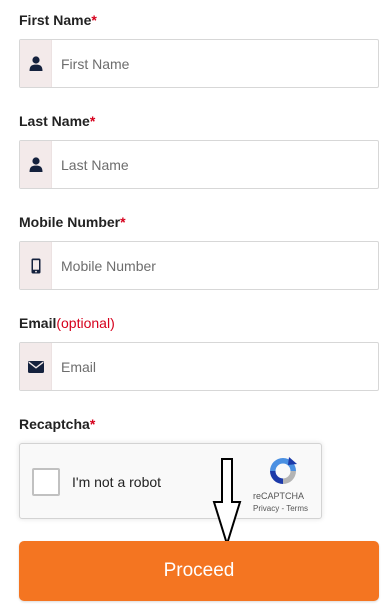 The image size is (387, 610). I want to click on first-name-input-group, so click(199, 63).